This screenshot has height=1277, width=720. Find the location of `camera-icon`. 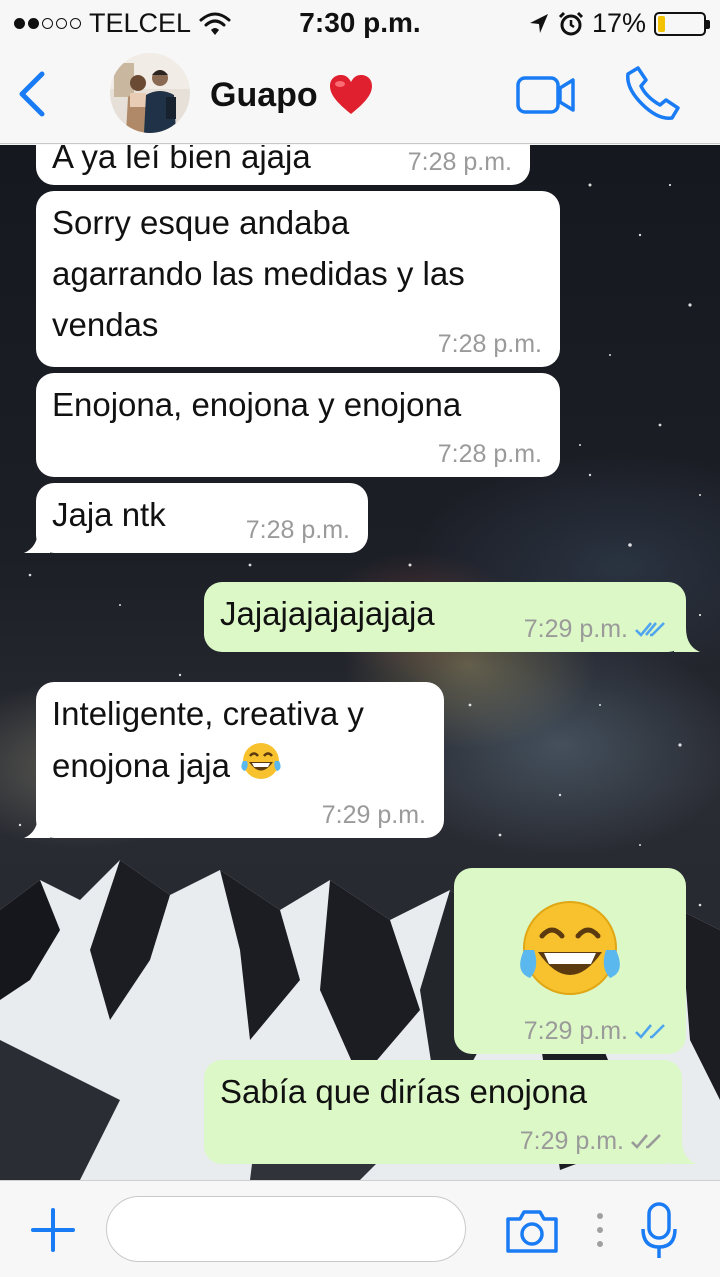

camera-icon is located at coordinates (532, 1231).